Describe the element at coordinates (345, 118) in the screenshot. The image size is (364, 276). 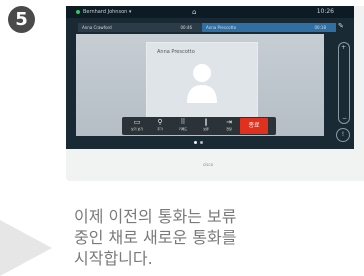
I see `volume-down-icon: −` at that location.